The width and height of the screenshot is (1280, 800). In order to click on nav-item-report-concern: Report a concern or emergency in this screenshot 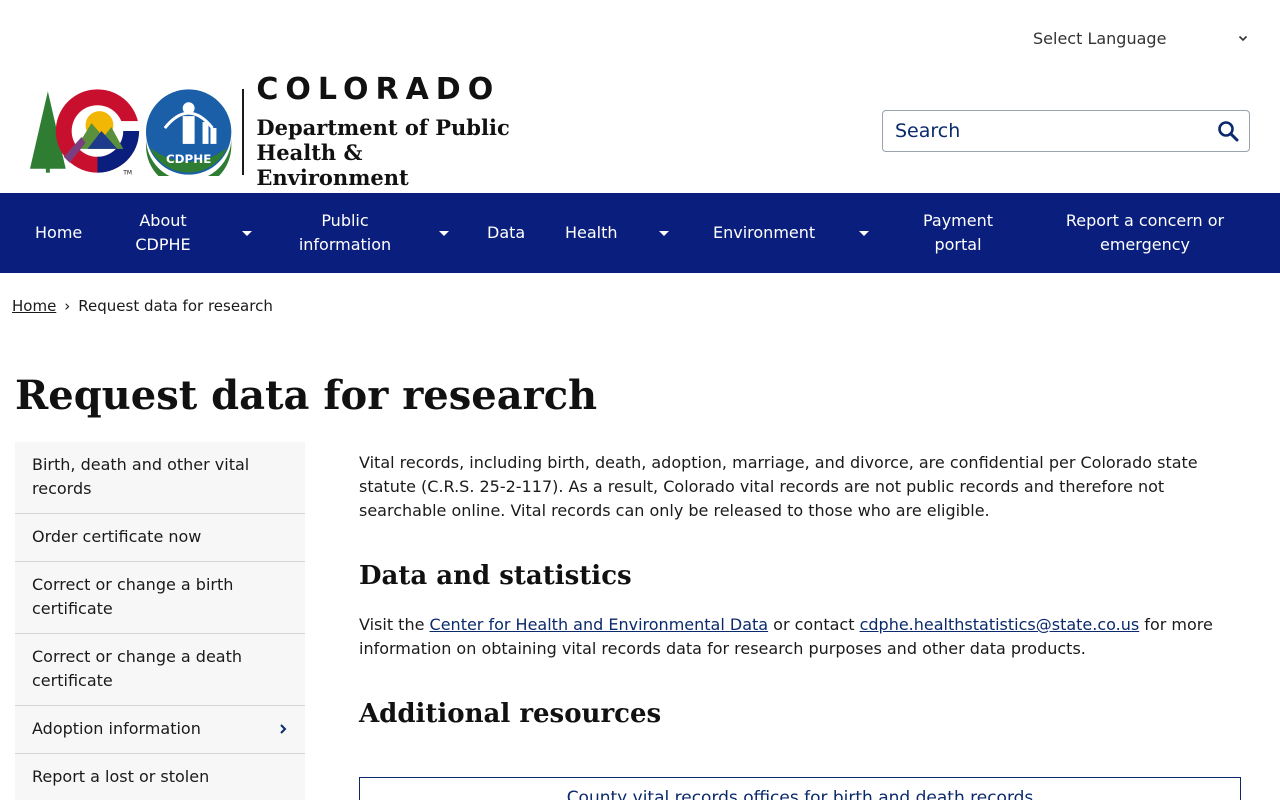, I will do `click(1145, 233)`.